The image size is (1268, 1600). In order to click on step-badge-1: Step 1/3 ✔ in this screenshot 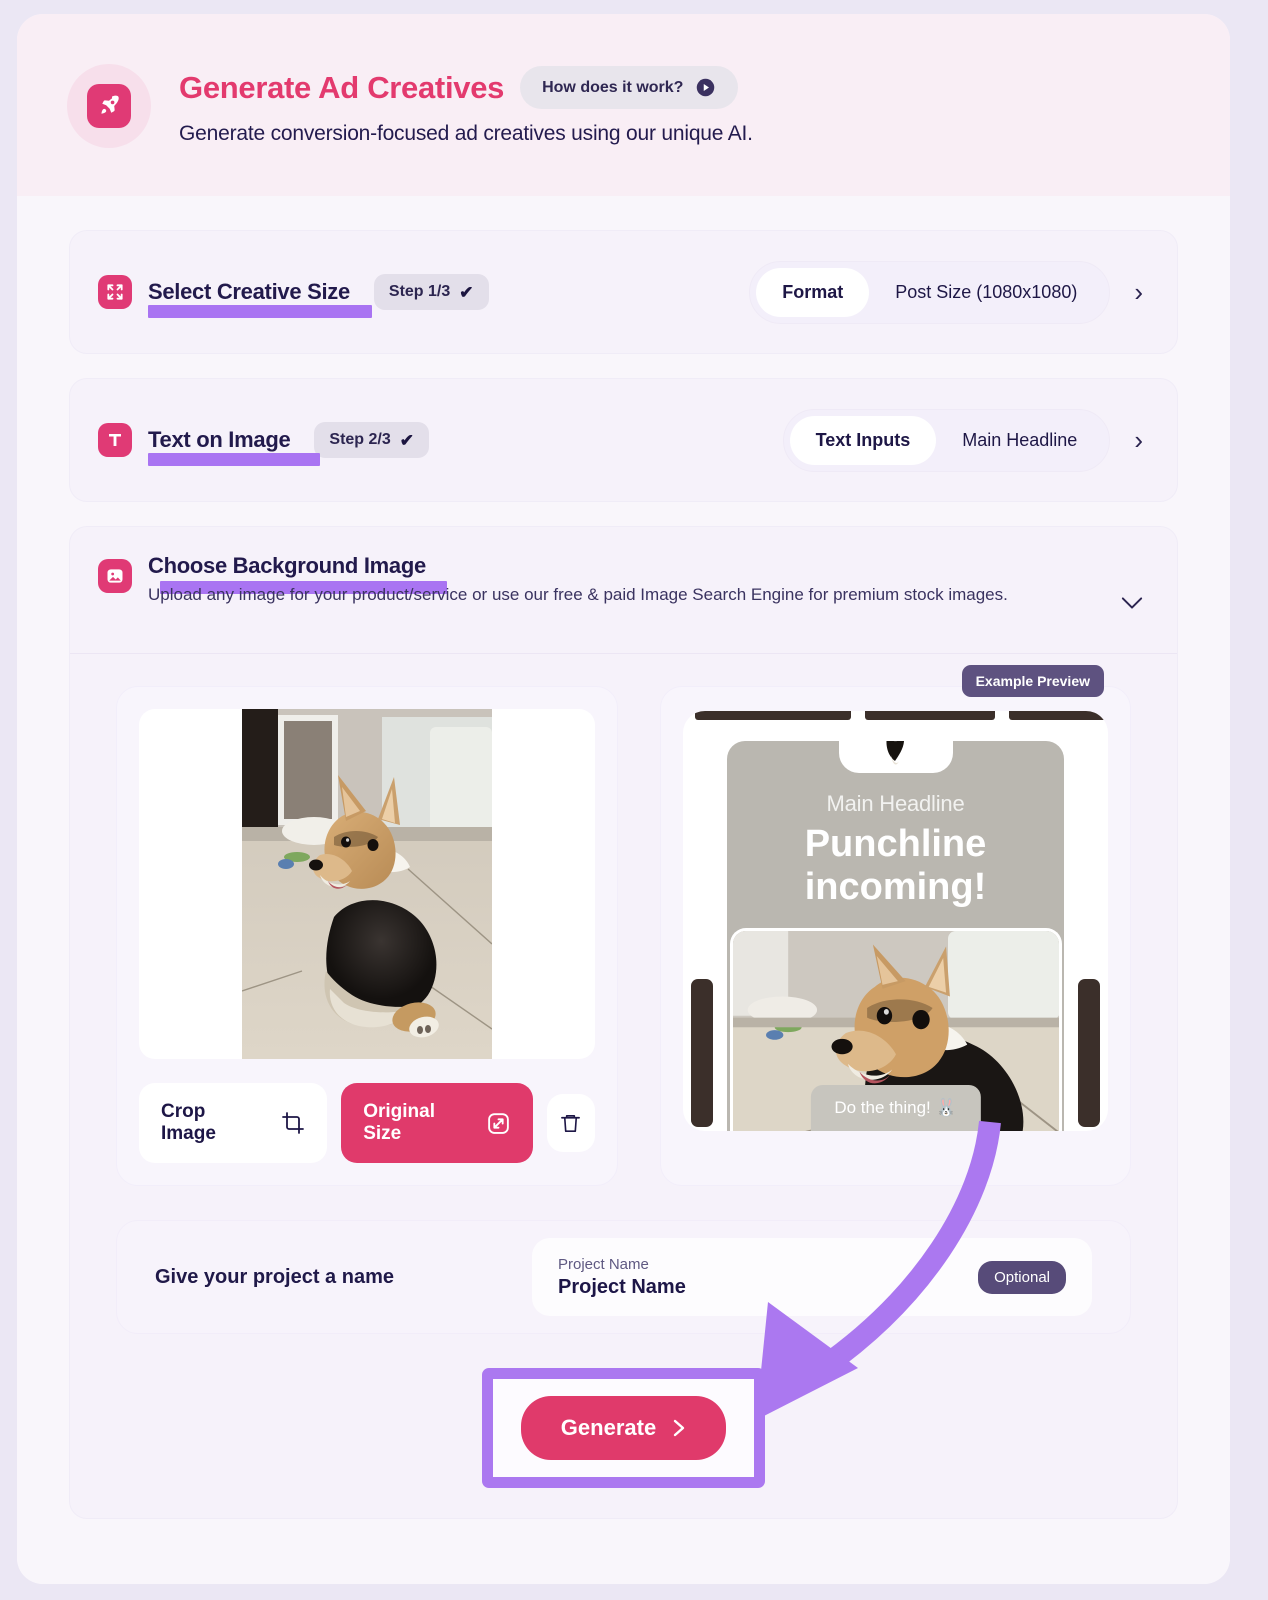, I will do `click(431, 292)`.